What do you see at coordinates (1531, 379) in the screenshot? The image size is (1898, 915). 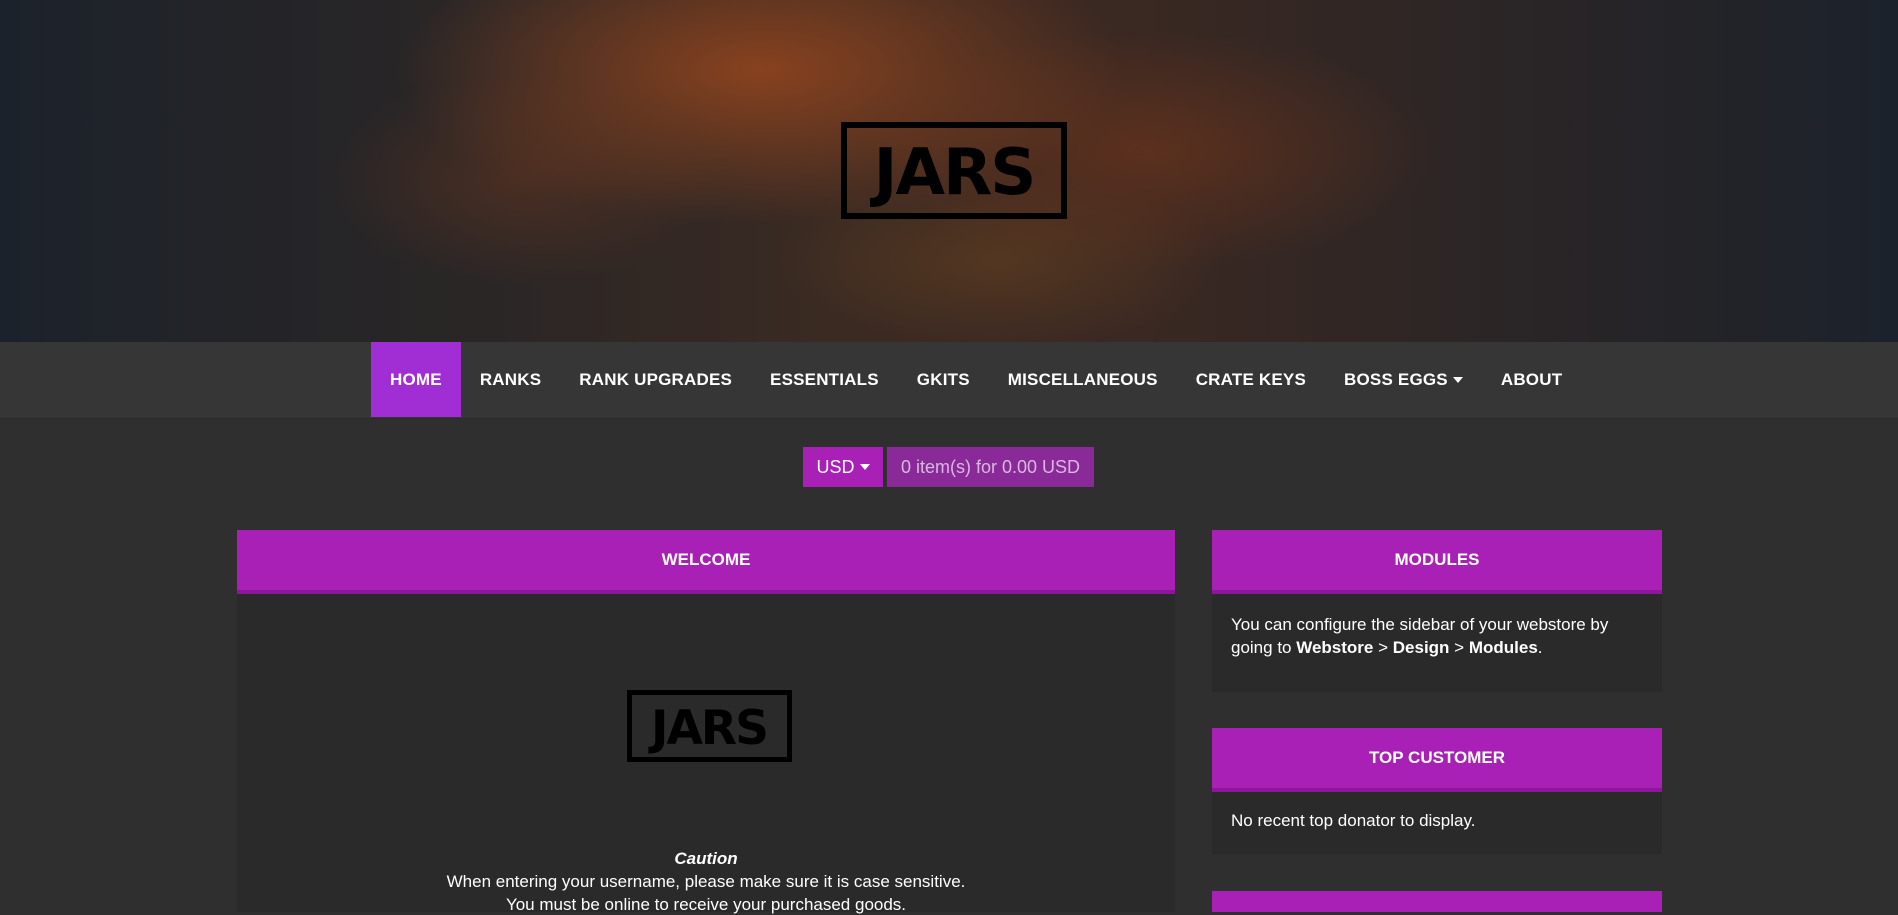 I see `nav-about: ABOUT` at bounding box center [1531, 379].